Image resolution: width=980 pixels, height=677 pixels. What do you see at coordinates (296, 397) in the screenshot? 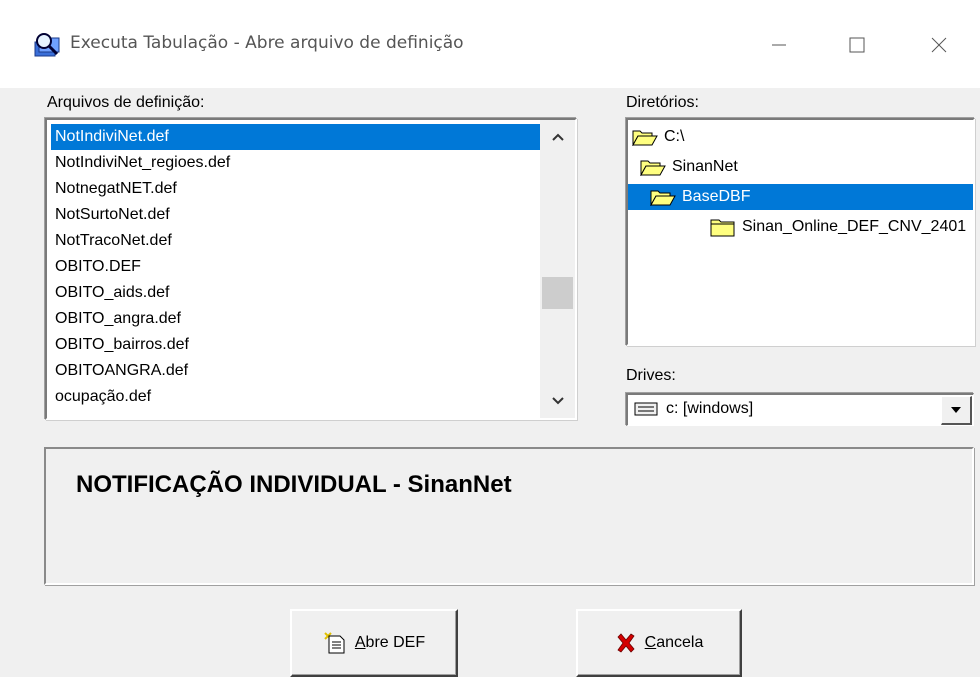
I see `file-list-item: ocupação.def` at bounding box center [296, 397].